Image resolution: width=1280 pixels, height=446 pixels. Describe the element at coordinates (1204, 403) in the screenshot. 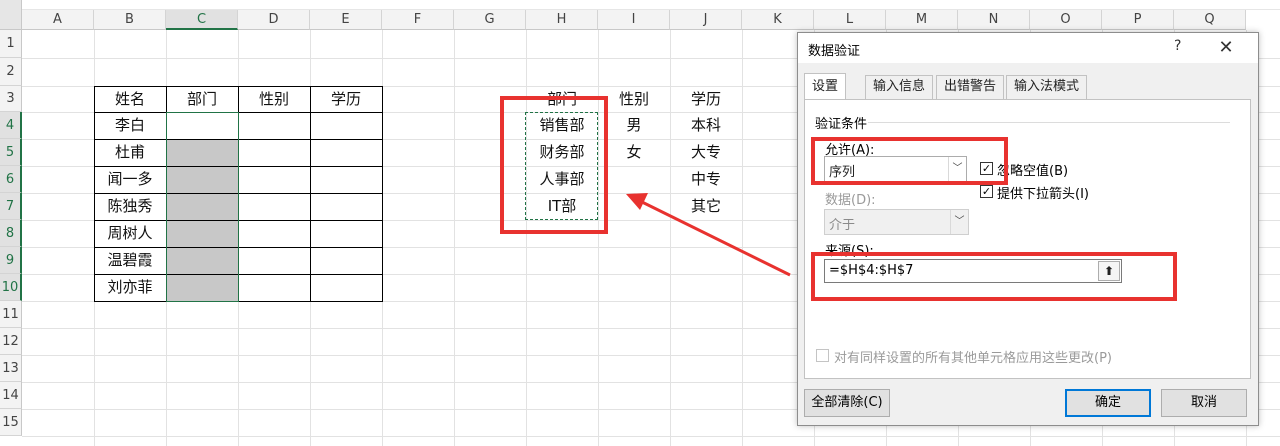

I see `cancel-button: 取消` at that location.